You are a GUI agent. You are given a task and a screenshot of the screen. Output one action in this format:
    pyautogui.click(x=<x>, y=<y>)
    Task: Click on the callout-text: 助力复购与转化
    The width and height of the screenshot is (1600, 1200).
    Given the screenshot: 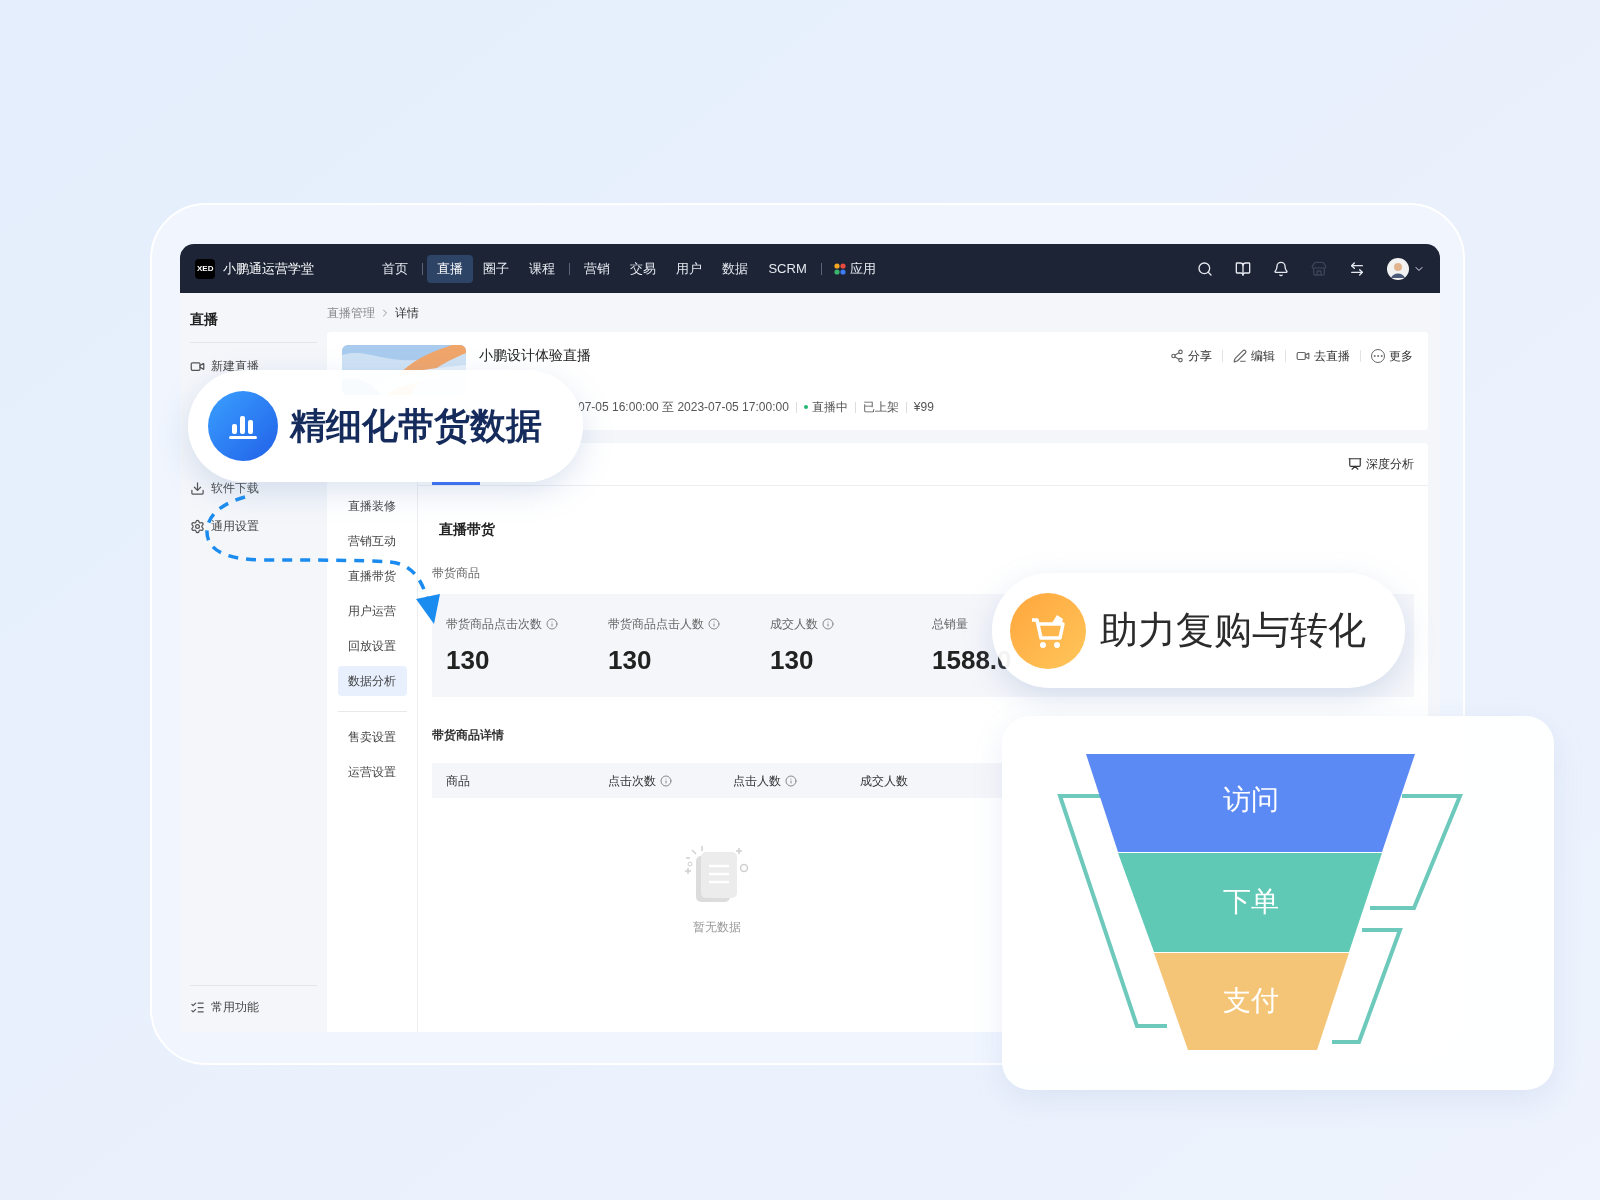 What is the action you would take?
    pyautogui.click(x=1233, y=630)
    